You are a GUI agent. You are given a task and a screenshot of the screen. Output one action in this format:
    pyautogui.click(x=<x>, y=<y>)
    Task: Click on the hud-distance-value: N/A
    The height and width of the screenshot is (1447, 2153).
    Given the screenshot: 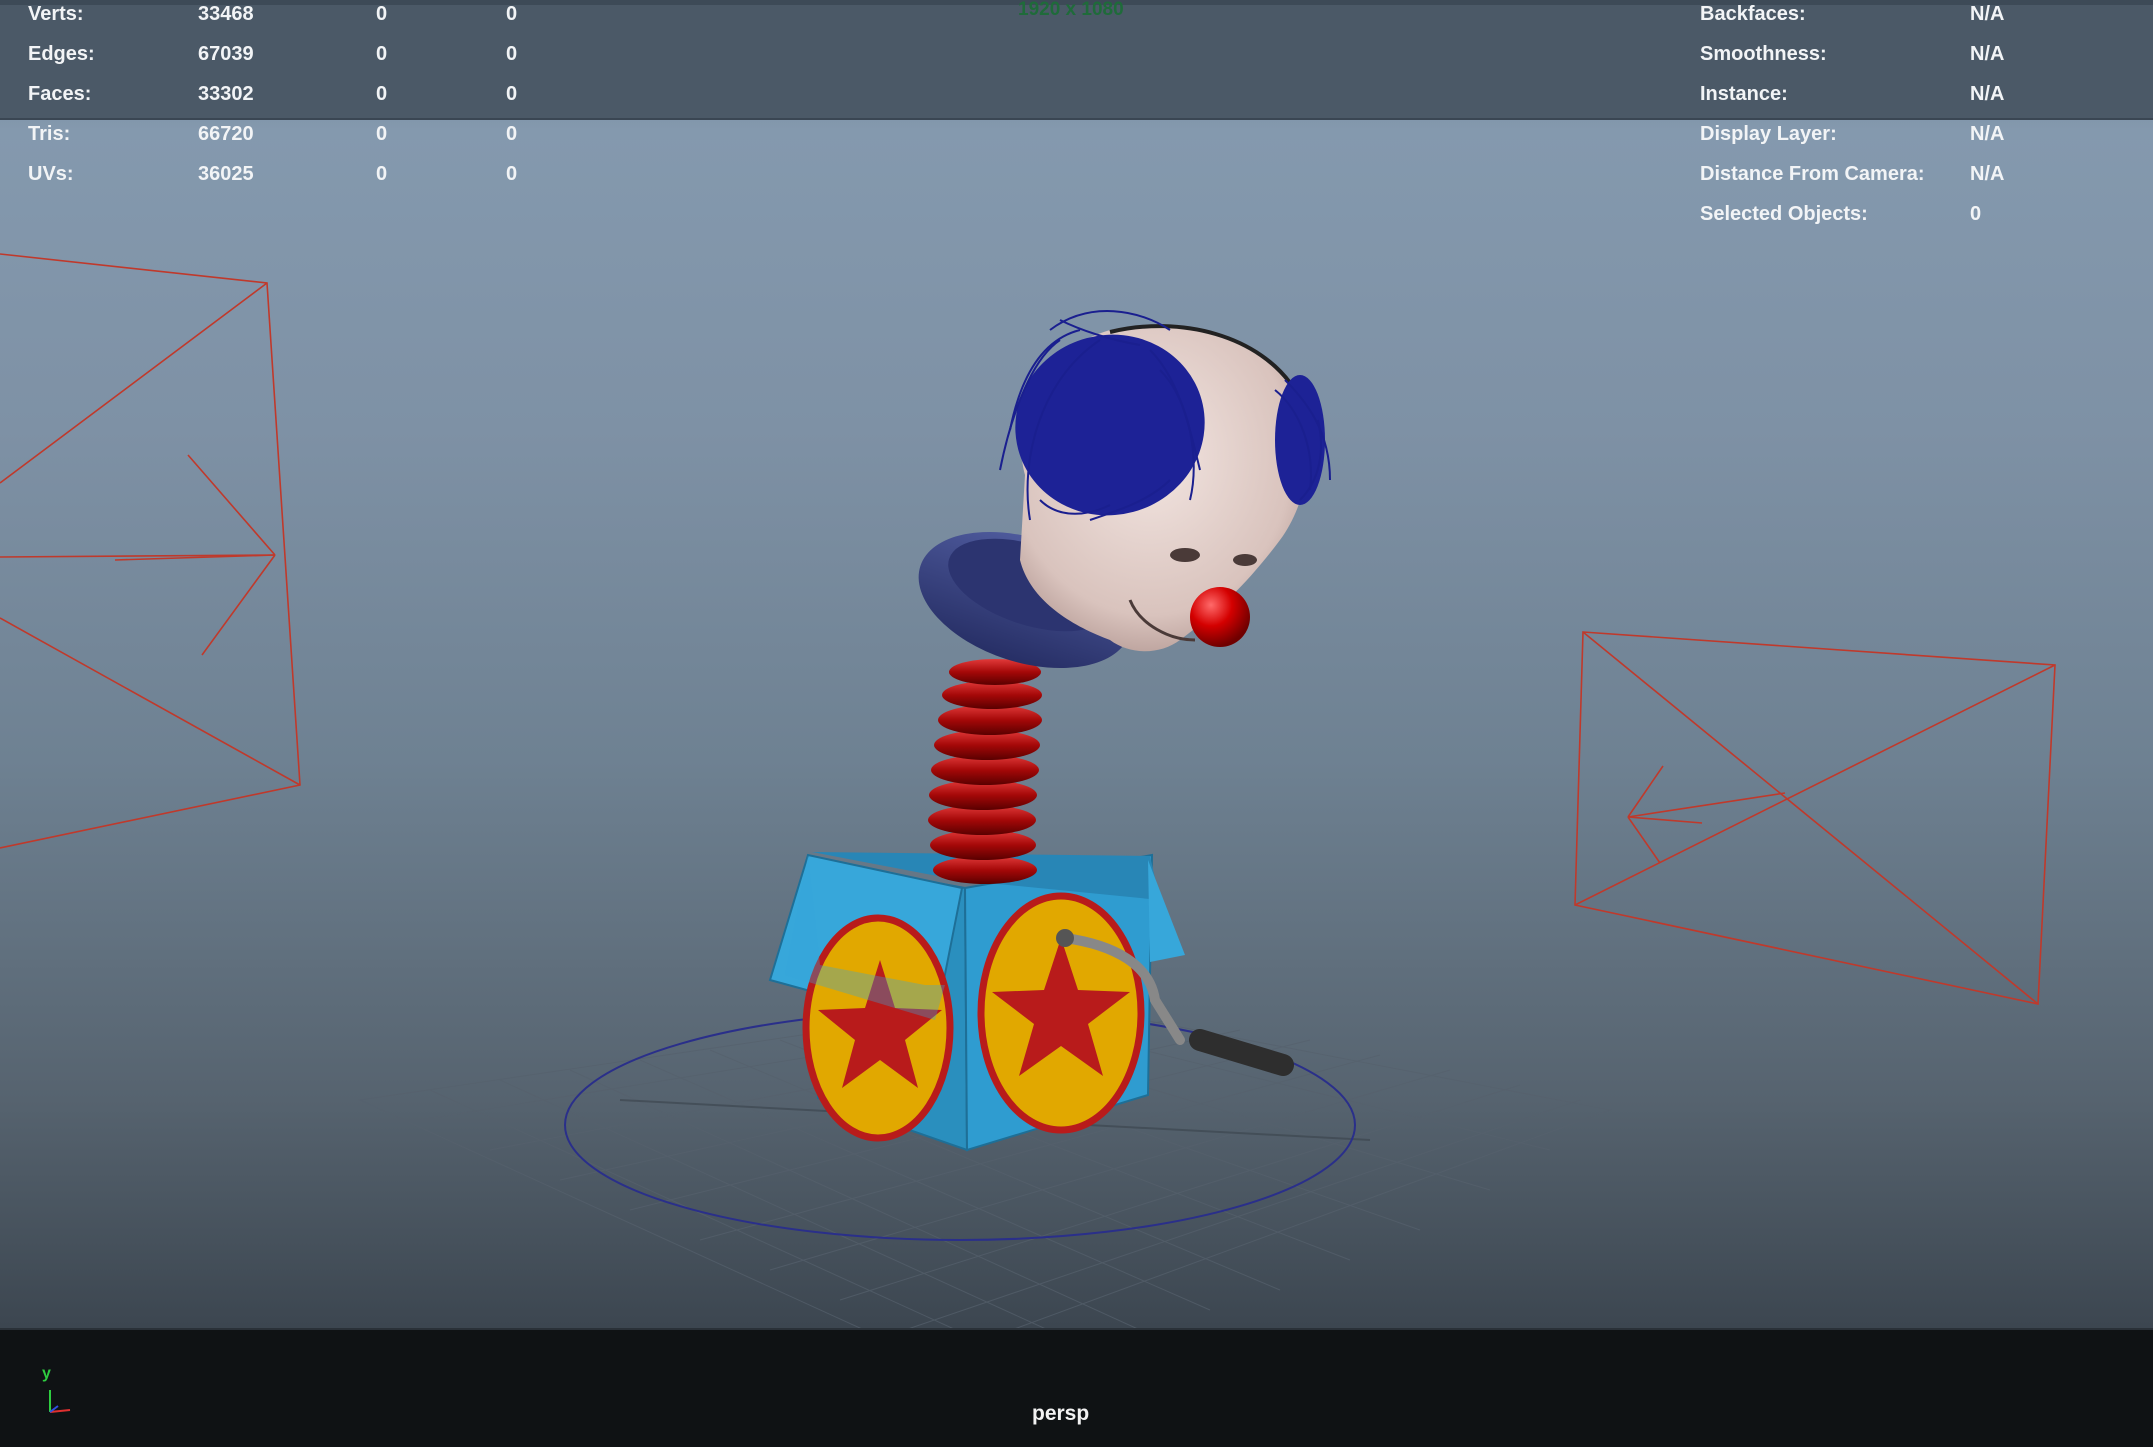 What is the action you would take?
    pyautogui.click(x=1987, y=174)
    